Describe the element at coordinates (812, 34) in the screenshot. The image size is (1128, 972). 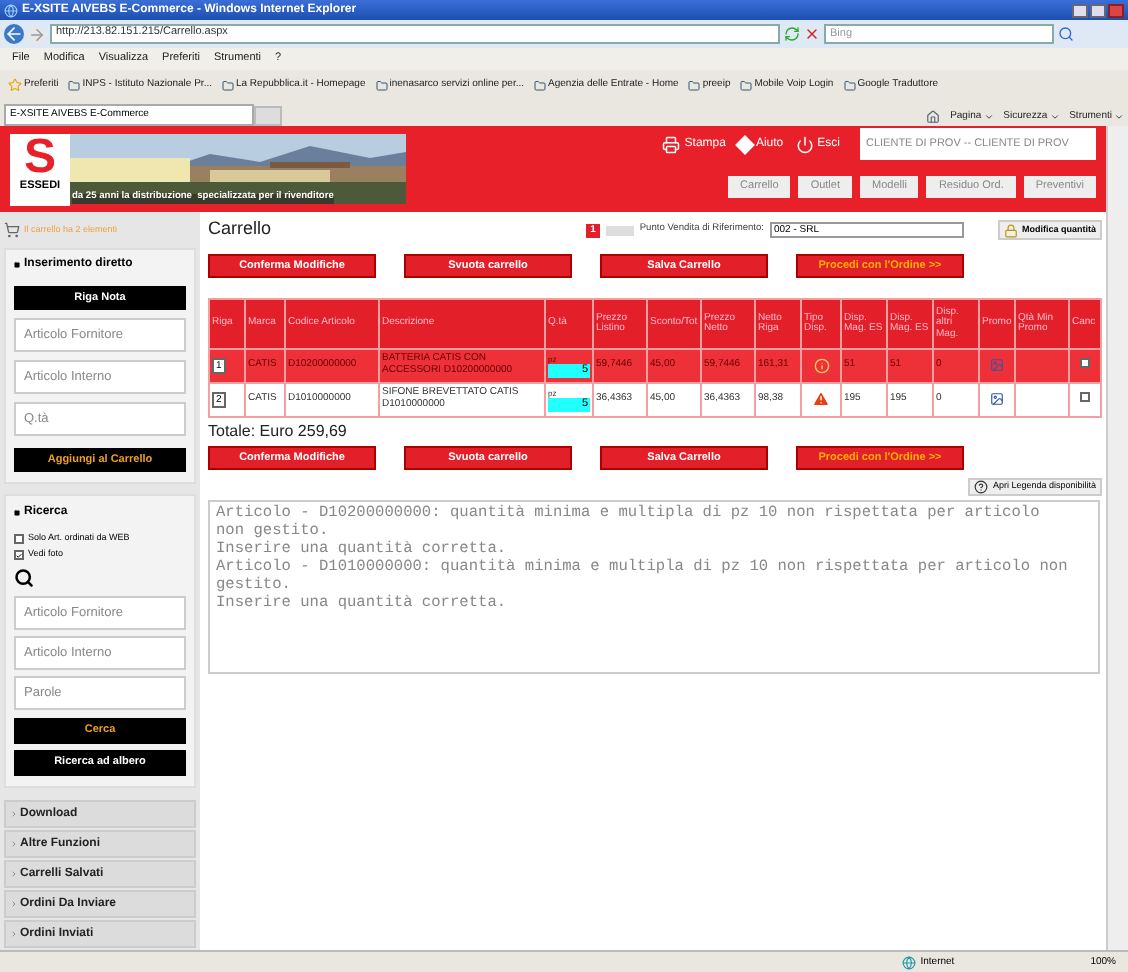
I see `stop-button` at that location.